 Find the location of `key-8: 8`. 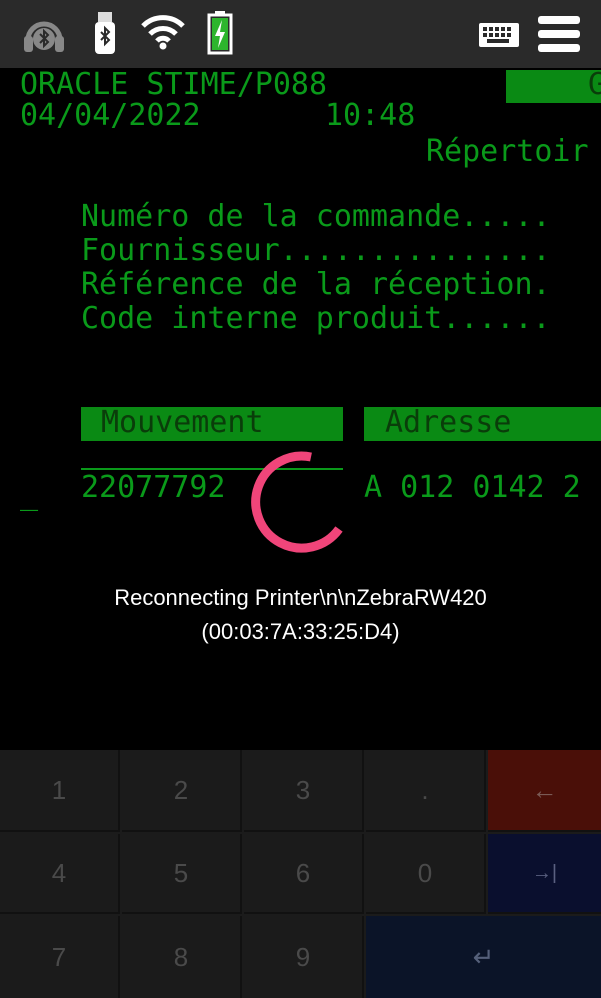

key-8: 8 is located at coordinates (182, 957).